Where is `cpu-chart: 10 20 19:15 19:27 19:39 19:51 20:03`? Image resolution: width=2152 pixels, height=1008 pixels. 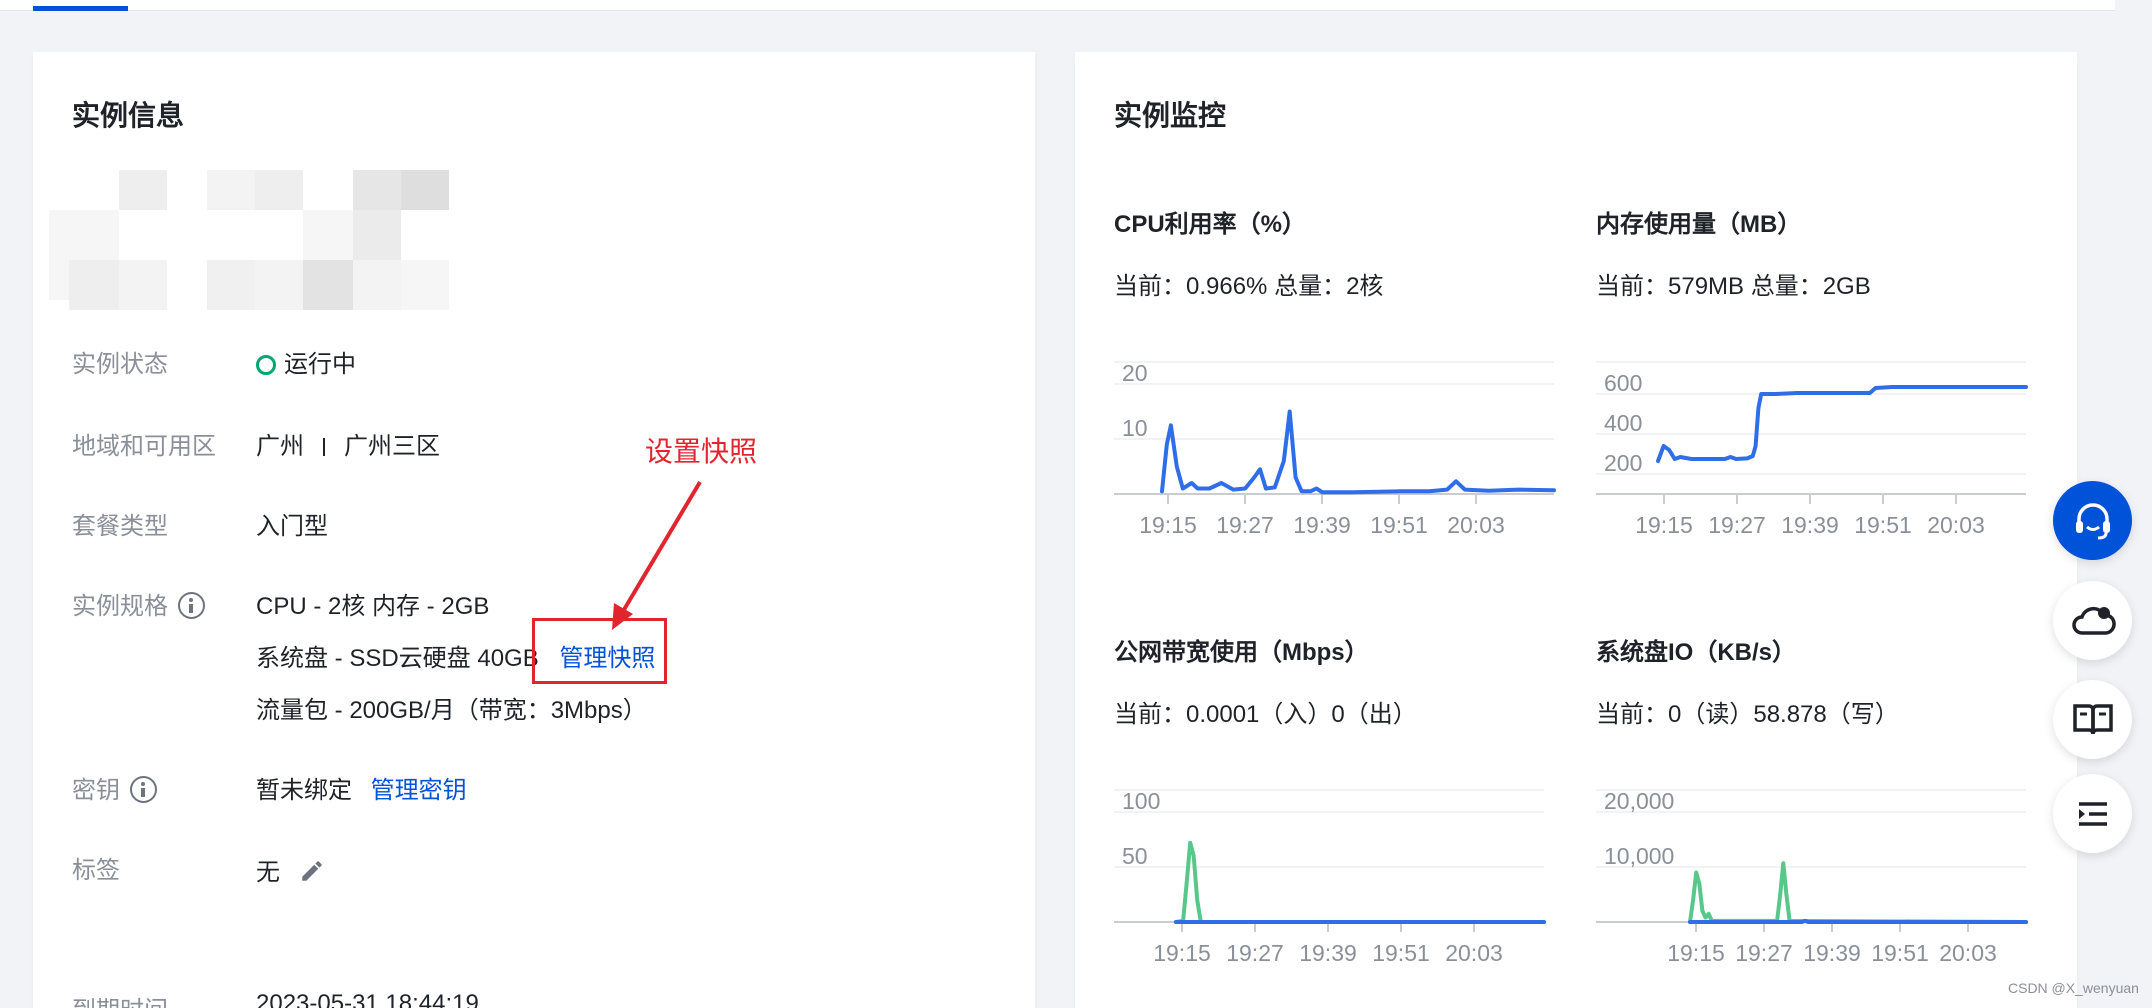 cpu-chart: 10 20 19:15 19:27 19:39 19:51 20:03 is located at coordinates (1335, 449).